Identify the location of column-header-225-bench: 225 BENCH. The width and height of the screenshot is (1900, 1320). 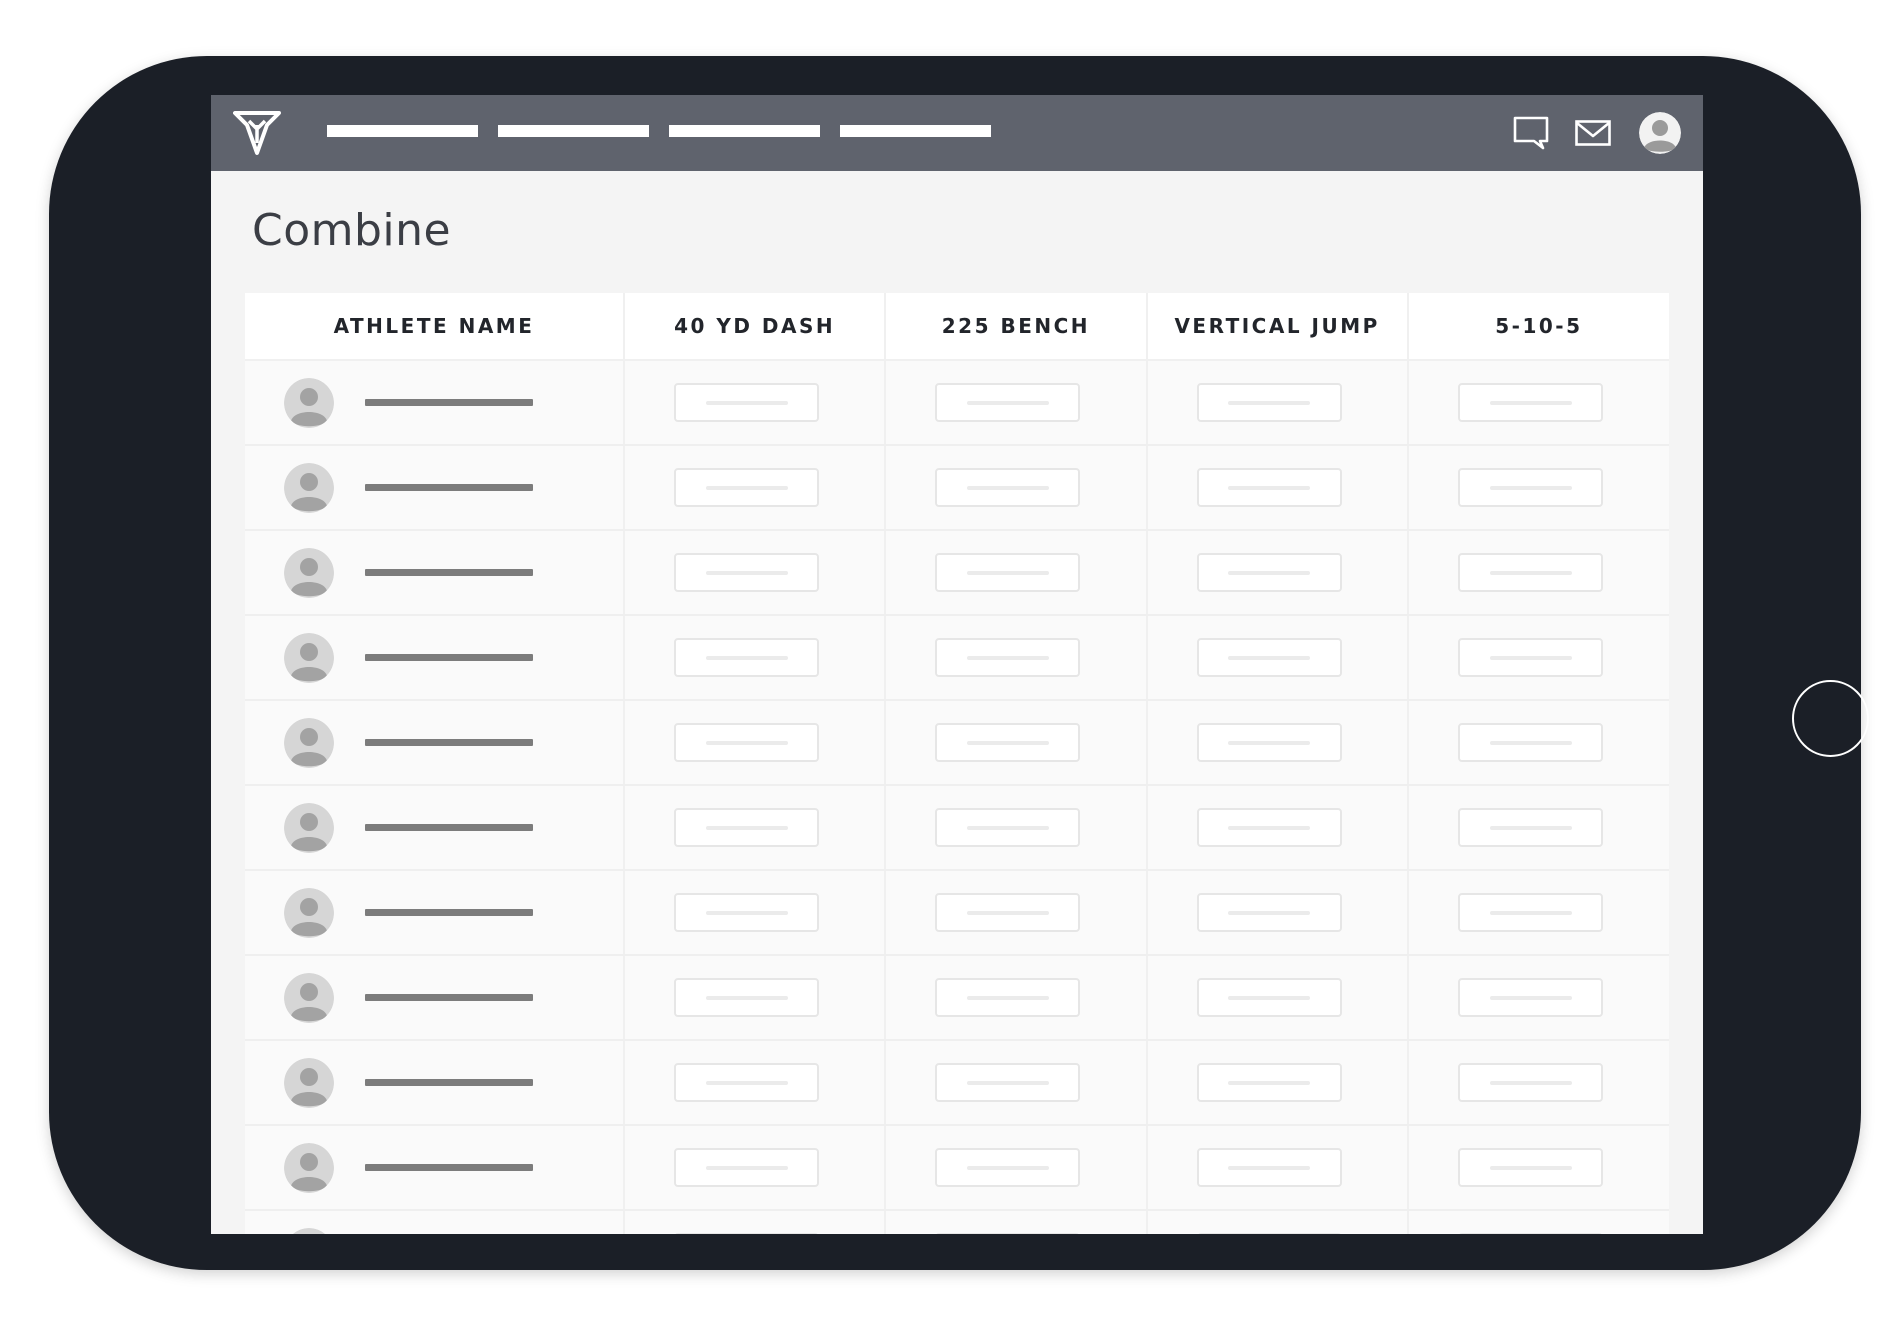
(1016, 327).